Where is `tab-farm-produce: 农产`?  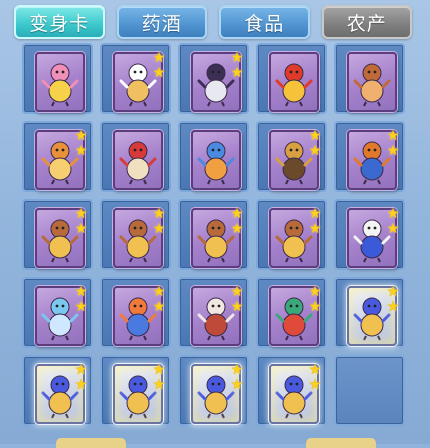 tab-farm-produce: 农产 is located at coordinates (366, 22).